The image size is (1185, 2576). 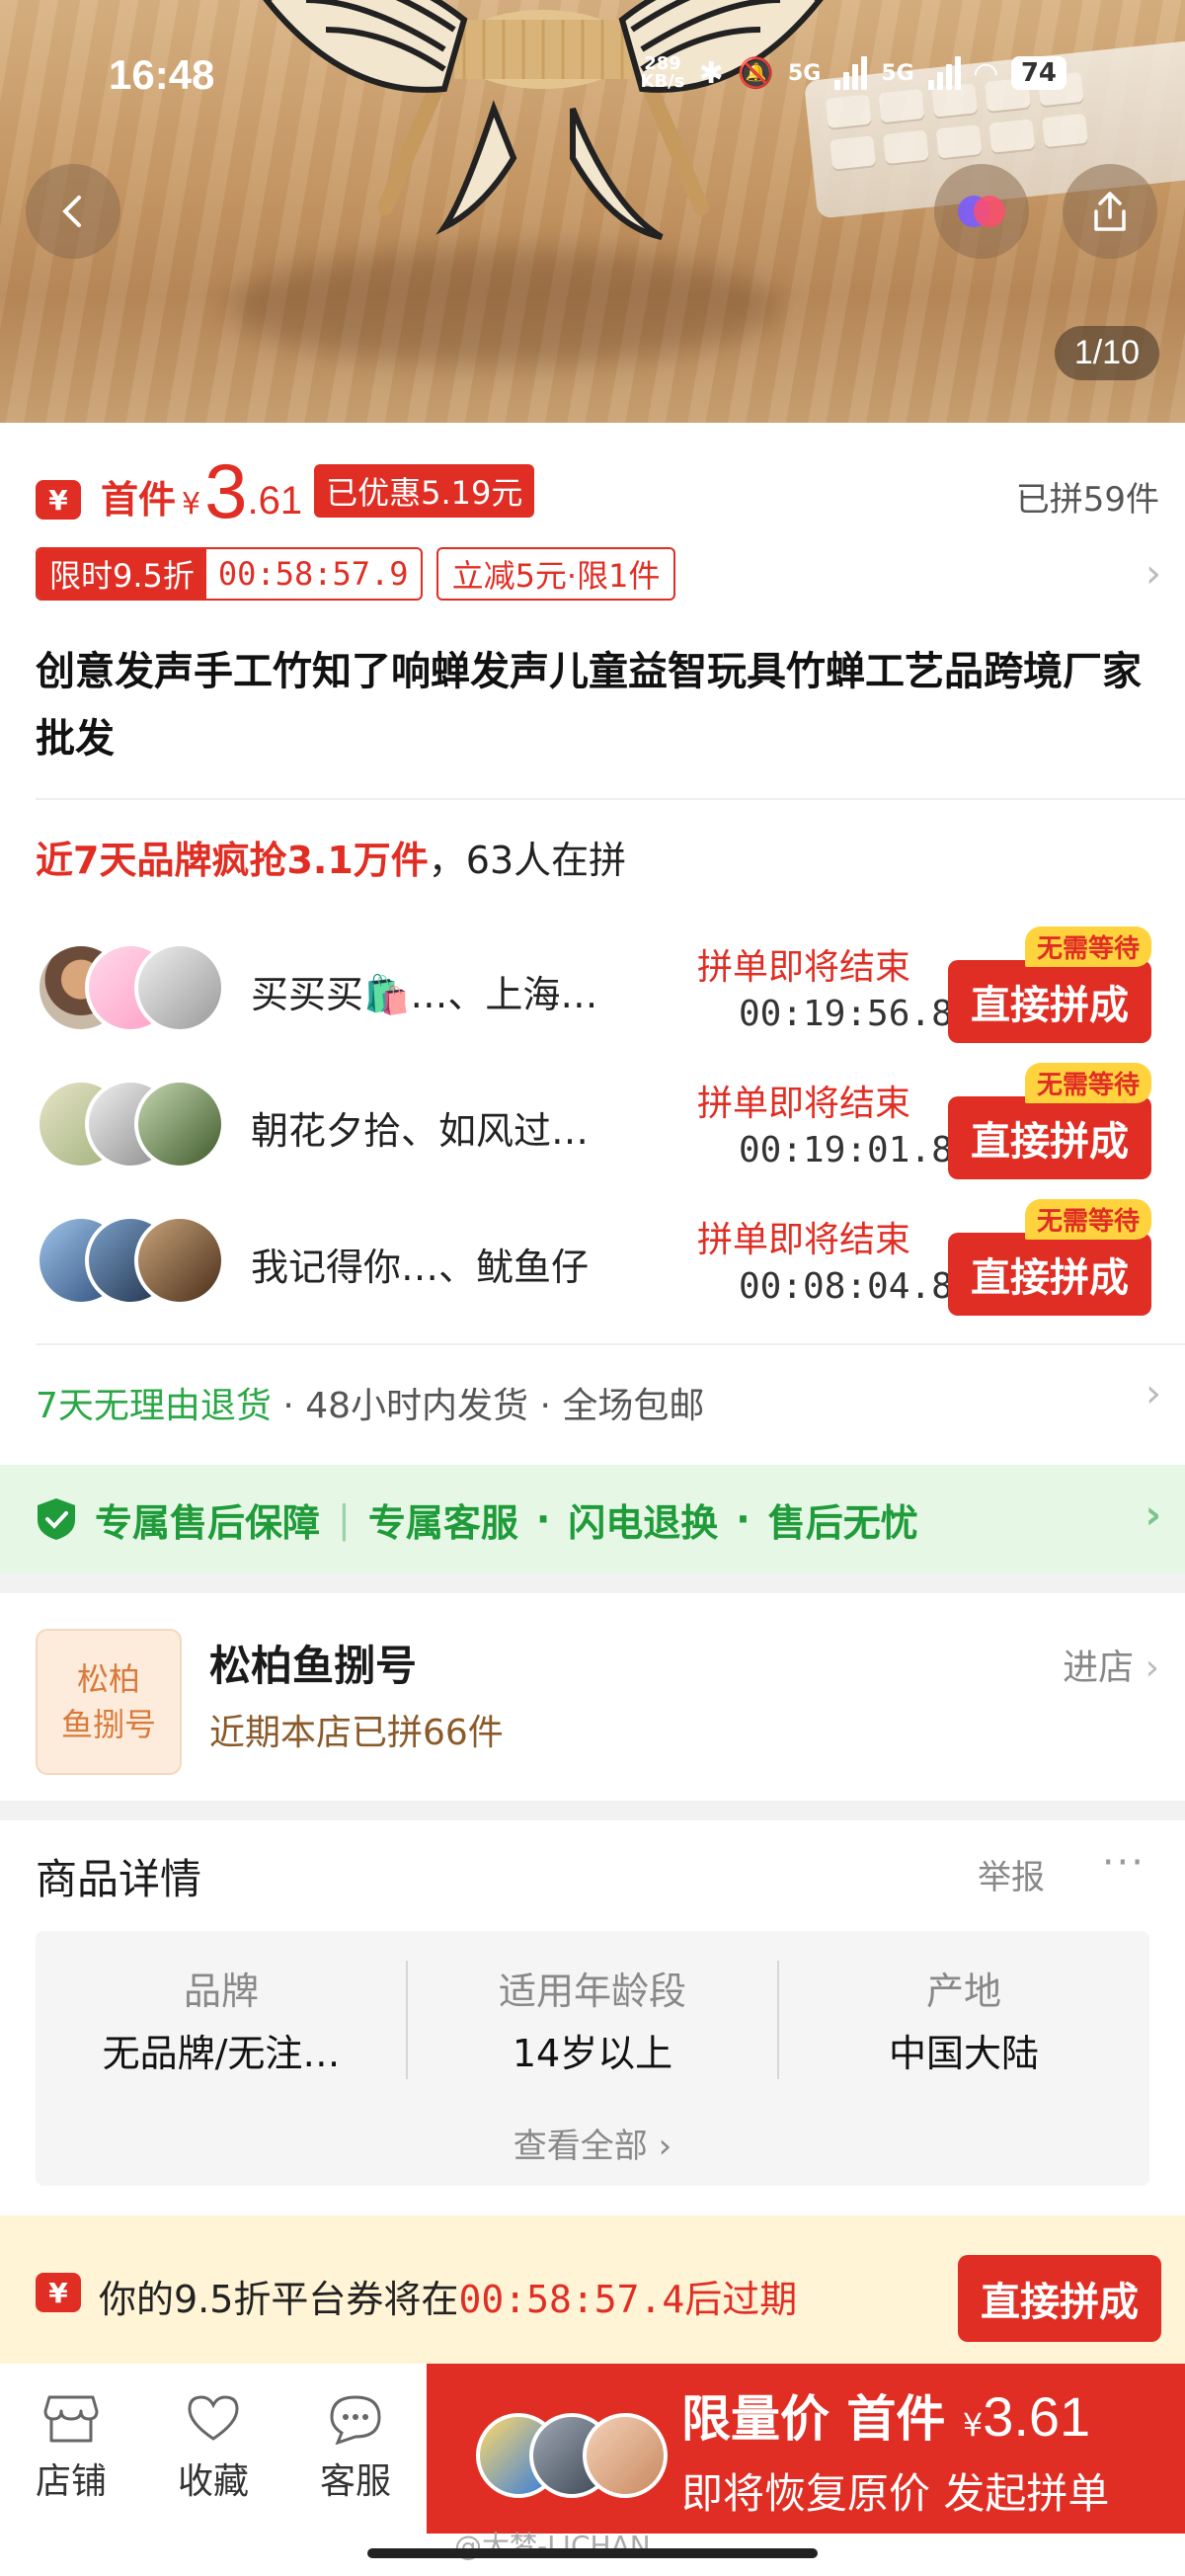 I want to click on shield-icon, so click(x=57, y=1519).